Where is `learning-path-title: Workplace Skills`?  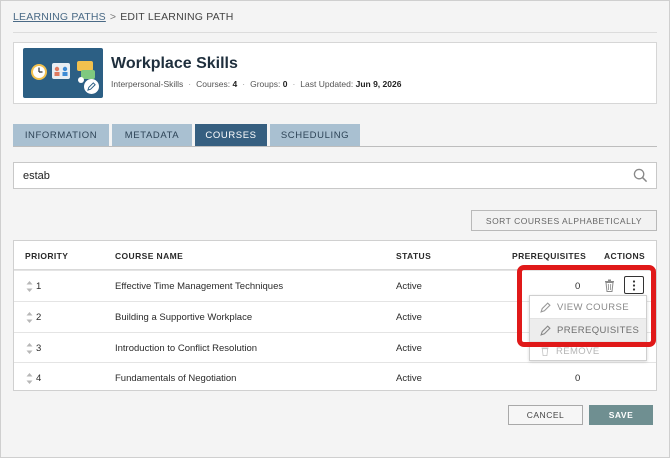
learning-path-title: Workplace Skills is located at coordinates (174, 63).